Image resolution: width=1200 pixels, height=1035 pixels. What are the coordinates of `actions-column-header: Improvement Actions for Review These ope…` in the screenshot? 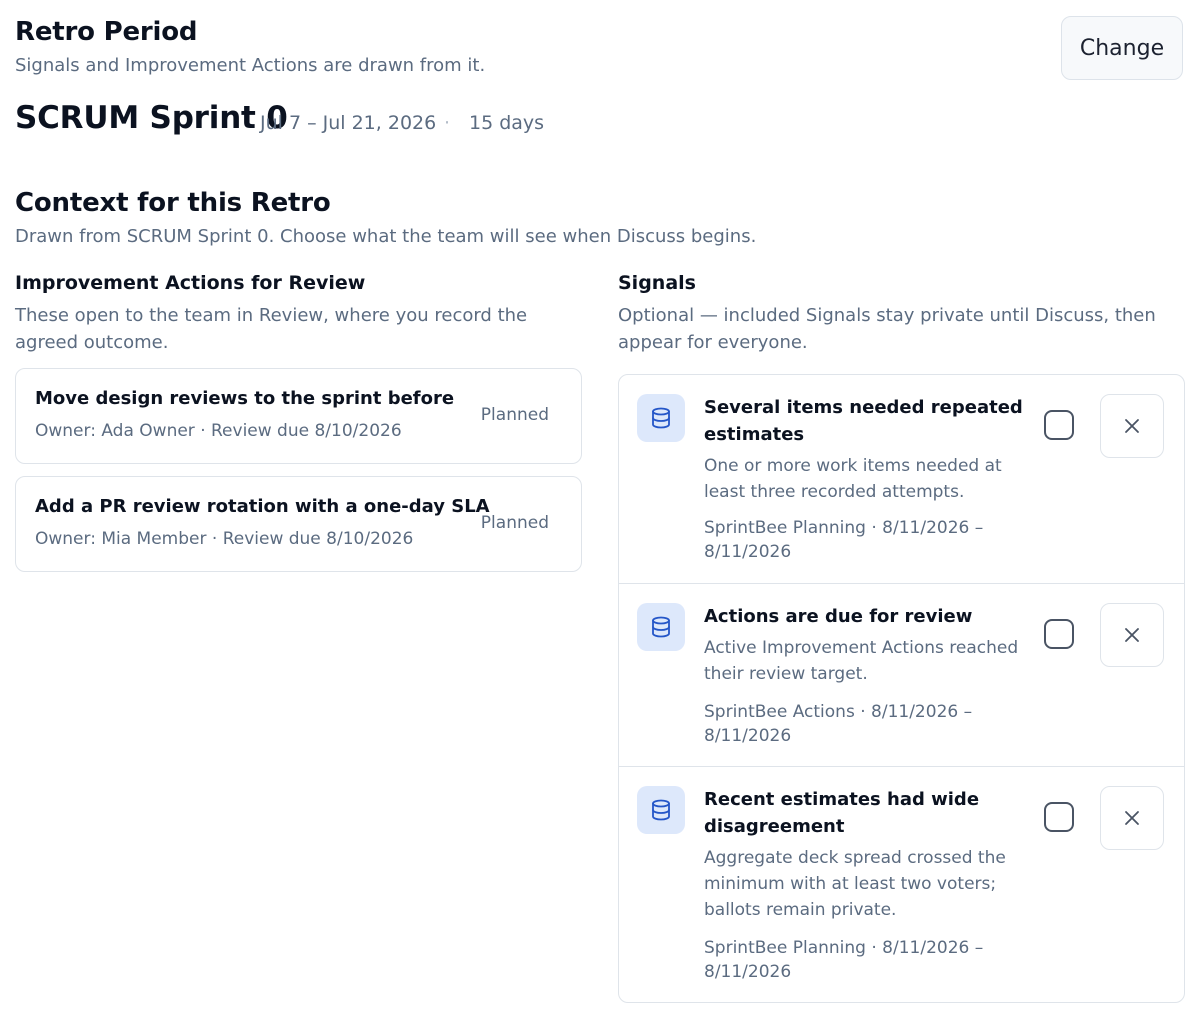 It's located at (298, 313).